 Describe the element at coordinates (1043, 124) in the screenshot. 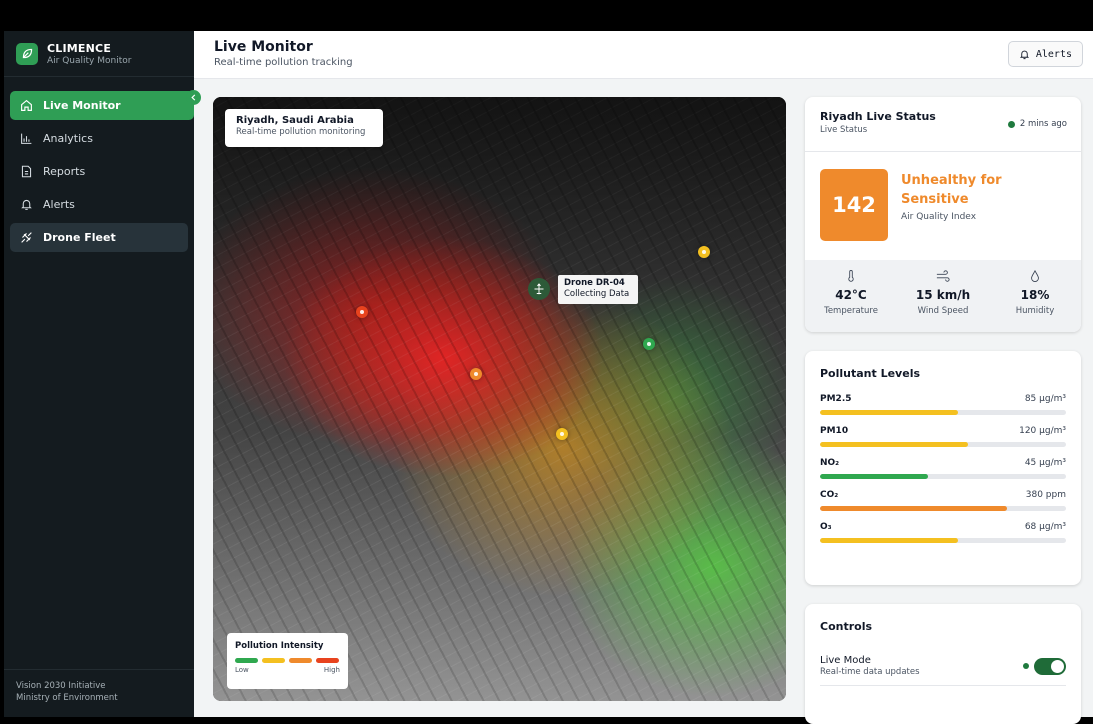

I see `updated-time: 2 mins ago` at that location.